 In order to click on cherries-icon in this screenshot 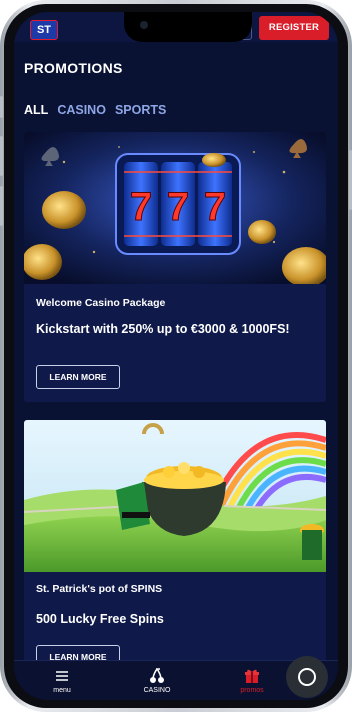, I will do `click(157, 676)`.